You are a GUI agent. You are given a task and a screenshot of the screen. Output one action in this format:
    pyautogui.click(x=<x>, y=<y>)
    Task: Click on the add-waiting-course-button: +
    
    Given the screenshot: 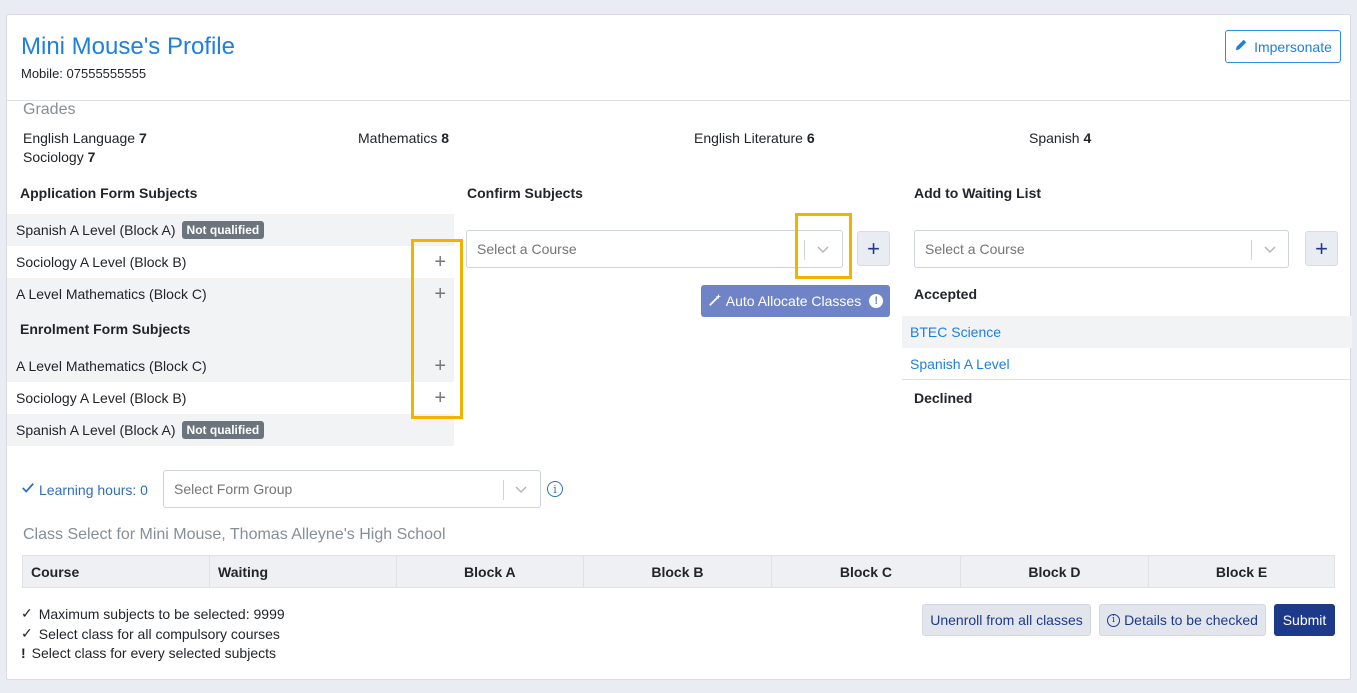 What is the action you would take?
    pyautogui.click(x=1321, y=248)
    